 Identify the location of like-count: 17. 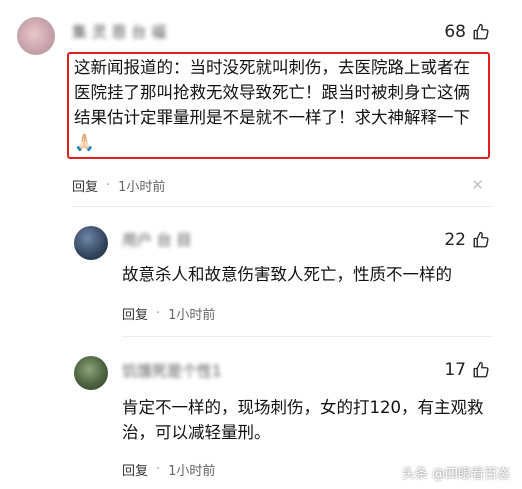
(455, 370).